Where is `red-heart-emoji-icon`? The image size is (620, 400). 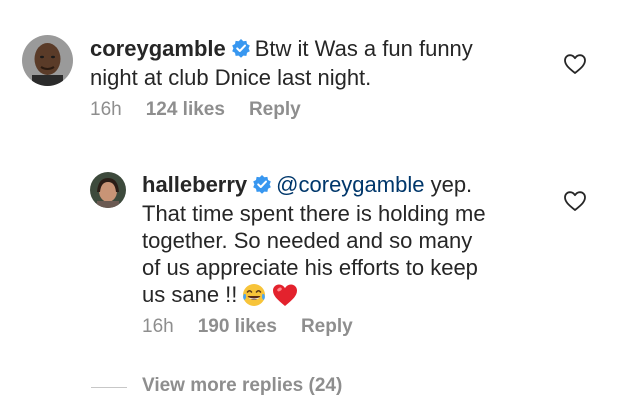 red-heart-emoji-icon is located at coordinates (285, 298).